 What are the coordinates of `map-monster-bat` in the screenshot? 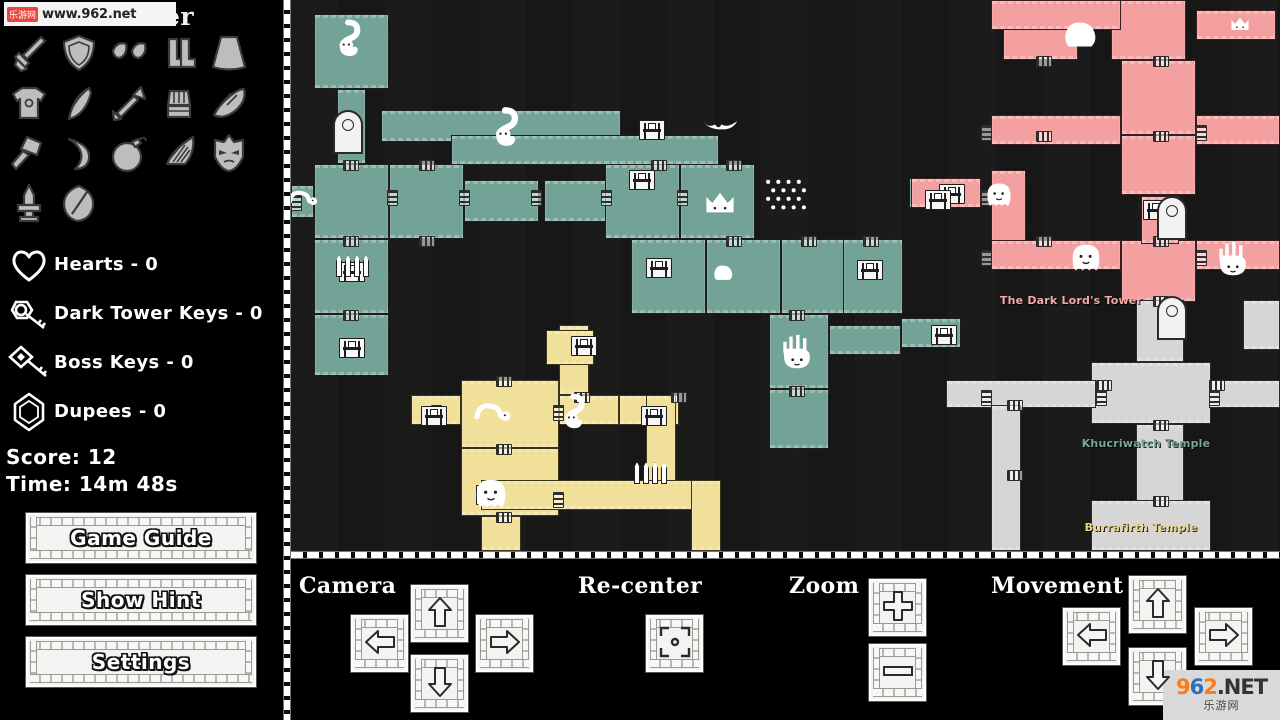 It's located at (720, 128).